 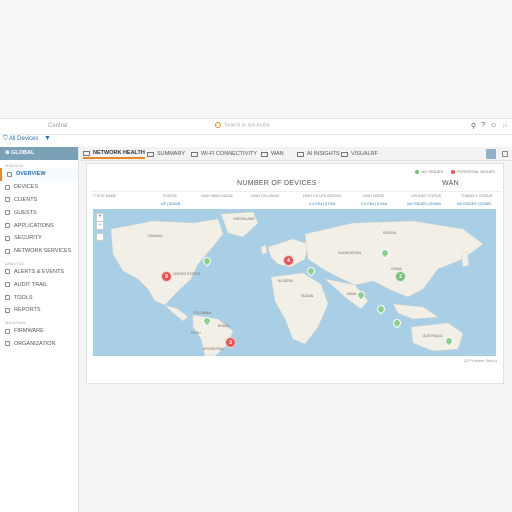 I want to click on col-high-ch-utilization: HIGH CH UTILIZATION, so click(x=322, y=196).